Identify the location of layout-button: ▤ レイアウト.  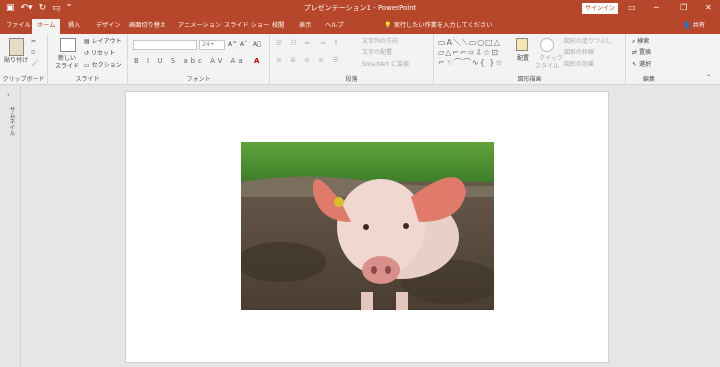
(103, 42).